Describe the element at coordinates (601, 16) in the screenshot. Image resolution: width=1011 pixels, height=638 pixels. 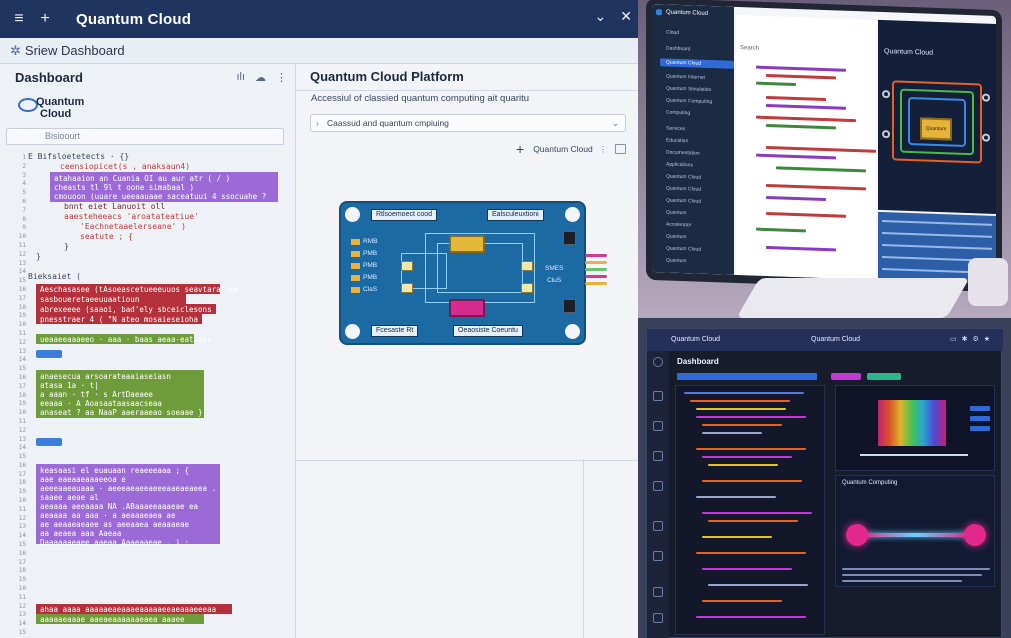
I see `minimize-icon: ⌄` at that location.